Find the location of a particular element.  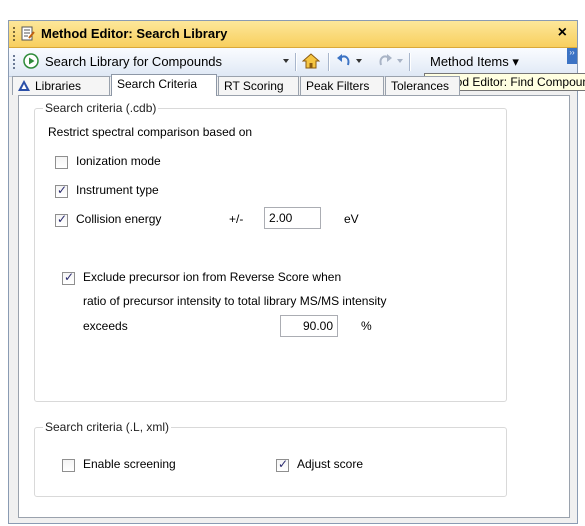

plus-minus-label: +/- is located at coordinates (236, 219).